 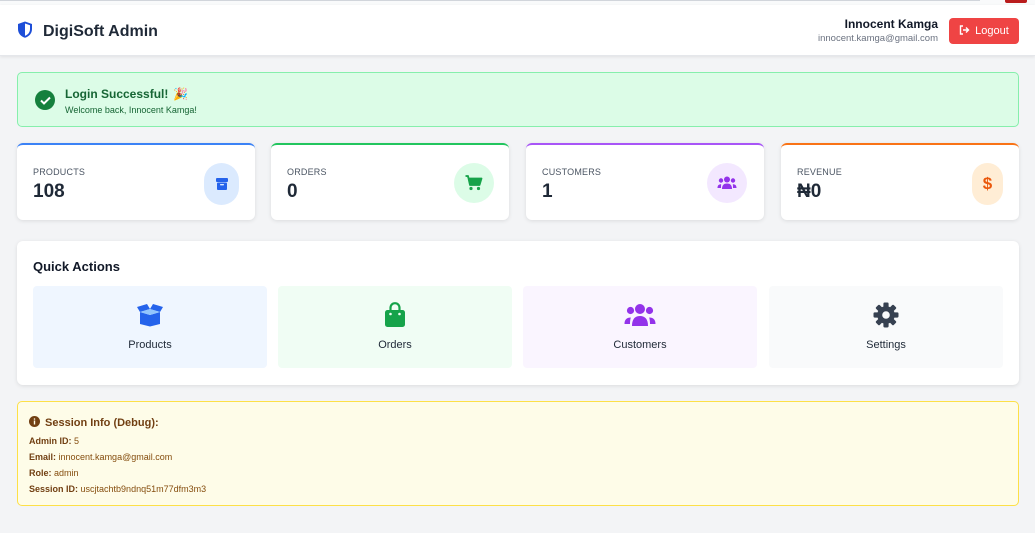 What do you see at coordinates (40, 473) in the screenshot?
I see `debug-key: Role:` at bounding box center [40, 473].